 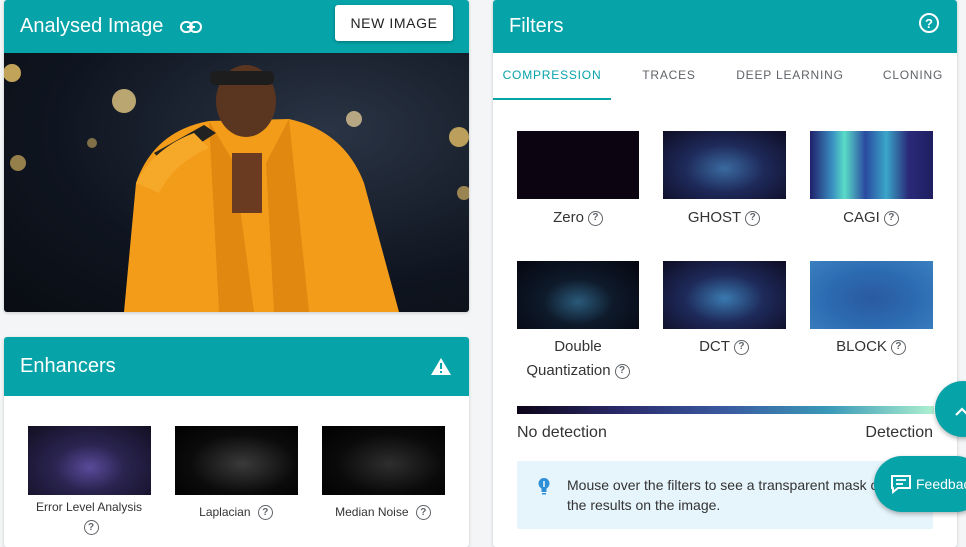 What do you see at coordinates (929, 23) in the screenshot?
I see `help-circle-icon: ?` at bounding box center [929, 23].